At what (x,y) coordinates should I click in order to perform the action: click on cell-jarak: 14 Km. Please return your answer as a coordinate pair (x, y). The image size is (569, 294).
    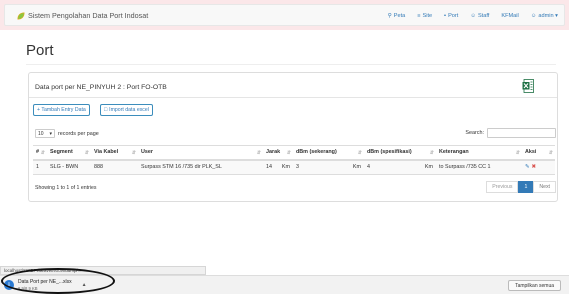
    Looking at the image, I should click on (278, 167).